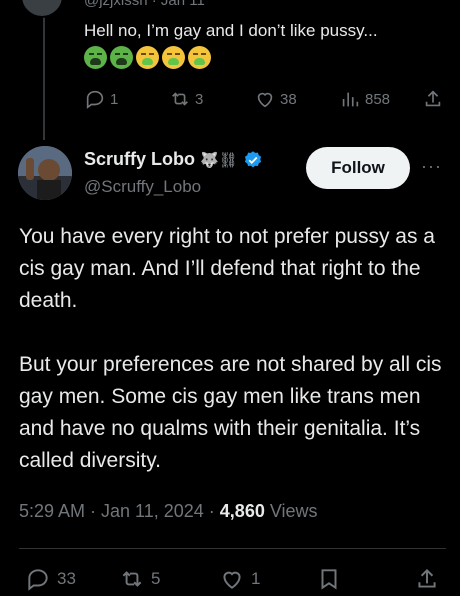 The width and height of the screenshot is (460, 596). I want to click on author-handle: @Scruffy_Lobo, so click(142, 187).